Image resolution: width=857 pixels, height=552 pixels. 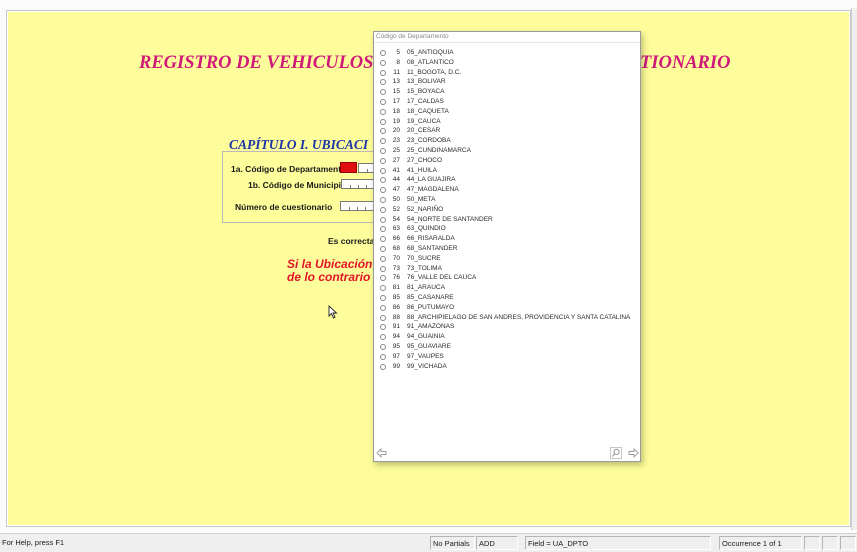 I want to click on list-item: 91 91_AMAZONAS, so click(x=509, y=327).